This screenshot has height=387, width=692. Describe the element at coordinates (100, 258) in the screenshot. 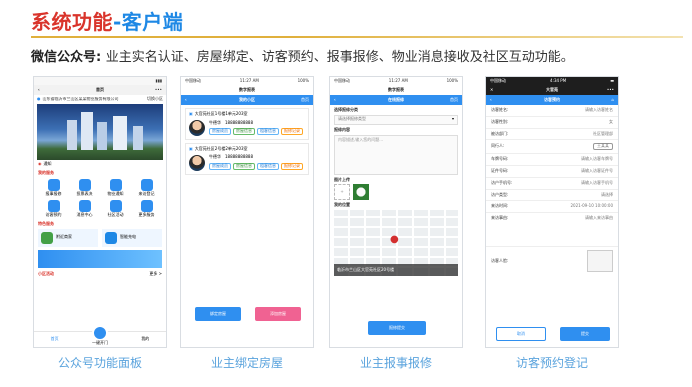

I see `promo-banner` at that location.